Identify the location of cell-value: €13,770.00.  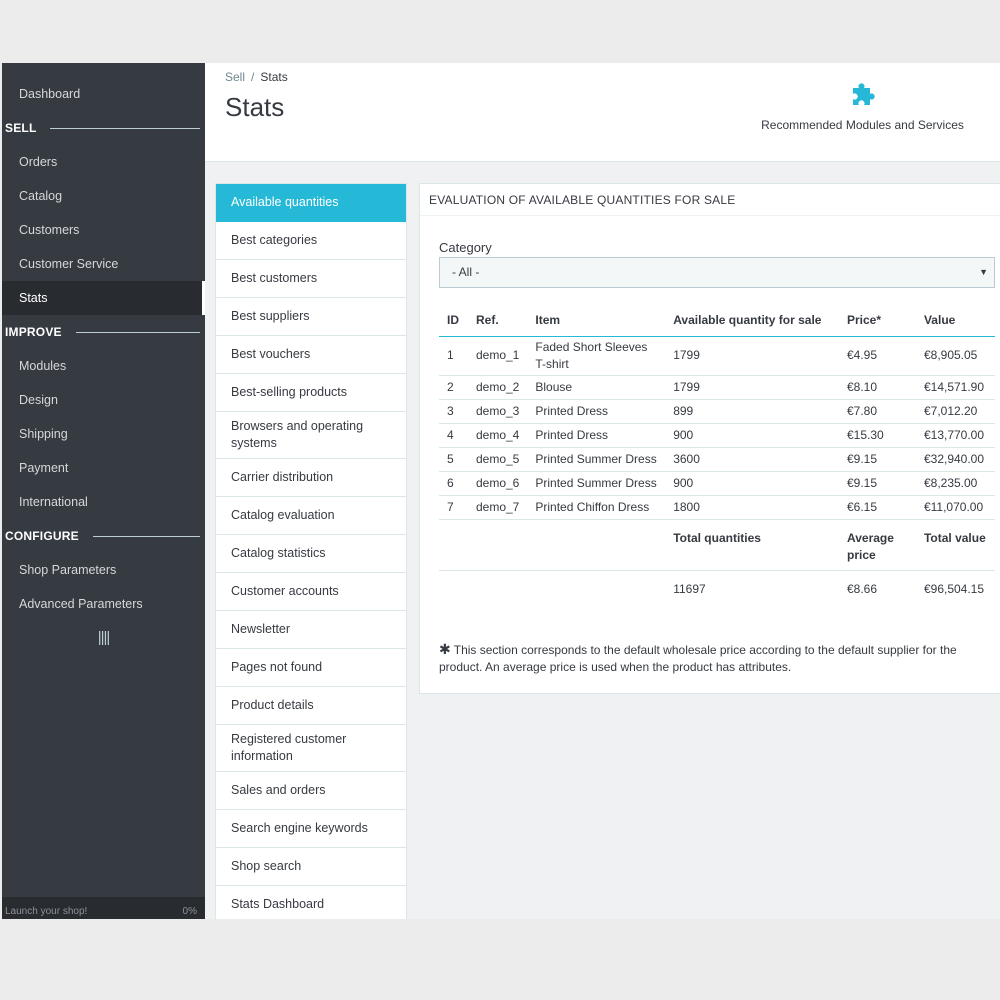
(955, 435).